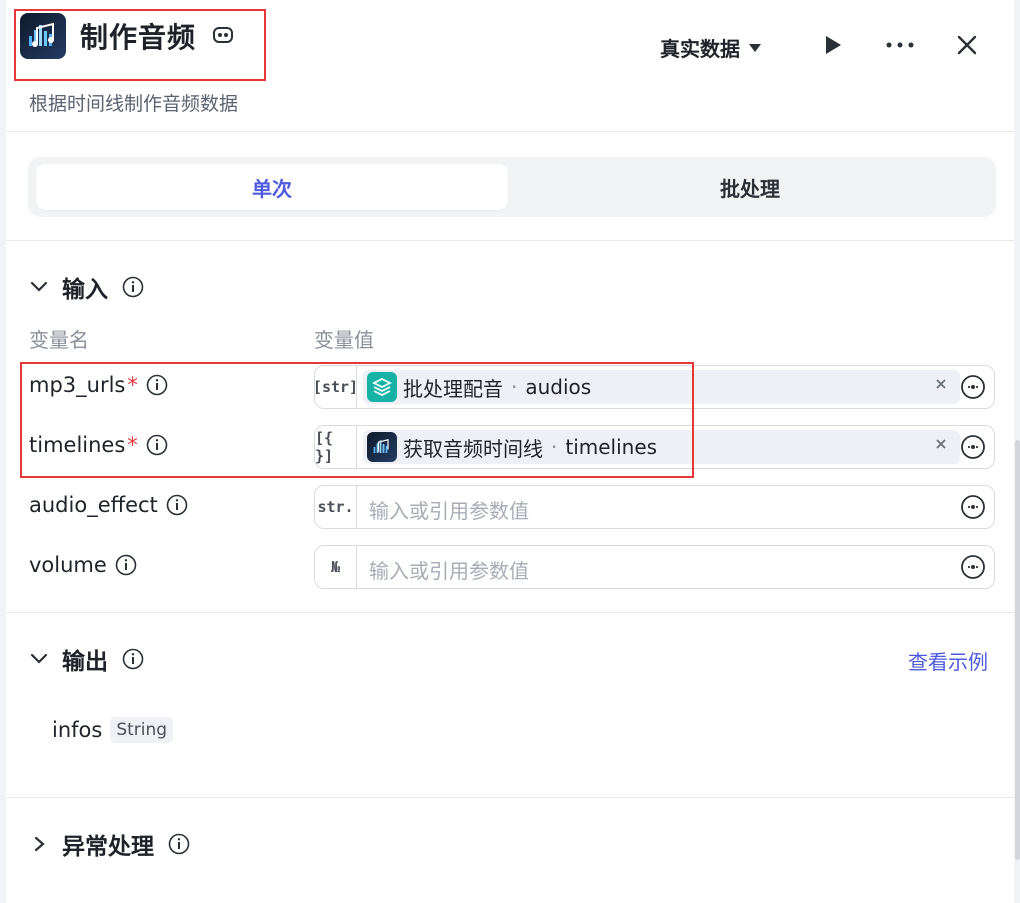 Image resolution: width=1020 pixels, height=903 pixels. What do you see at coordinates (134, 104) in the screenshot?
I see `page-subtitle: 根据时间线制作音频数据` at bounding box center [134, 104].